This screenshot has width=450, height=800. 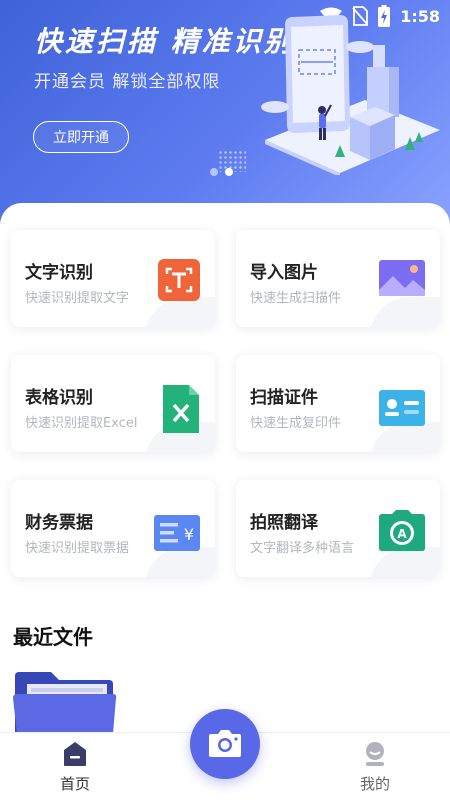 I want to click on card-desc: 快速识别提取票据, so click(x=77, y=548).